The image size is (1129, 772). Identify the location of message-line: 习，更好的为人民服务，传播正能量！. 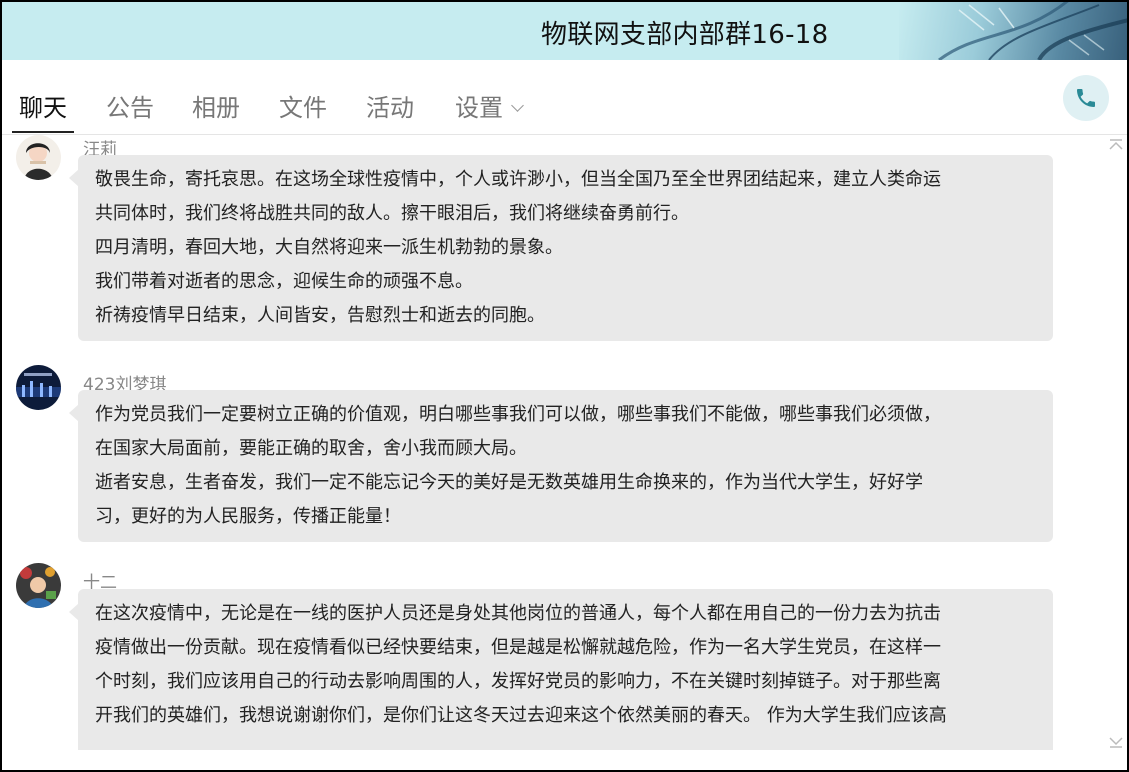
(248, 516).